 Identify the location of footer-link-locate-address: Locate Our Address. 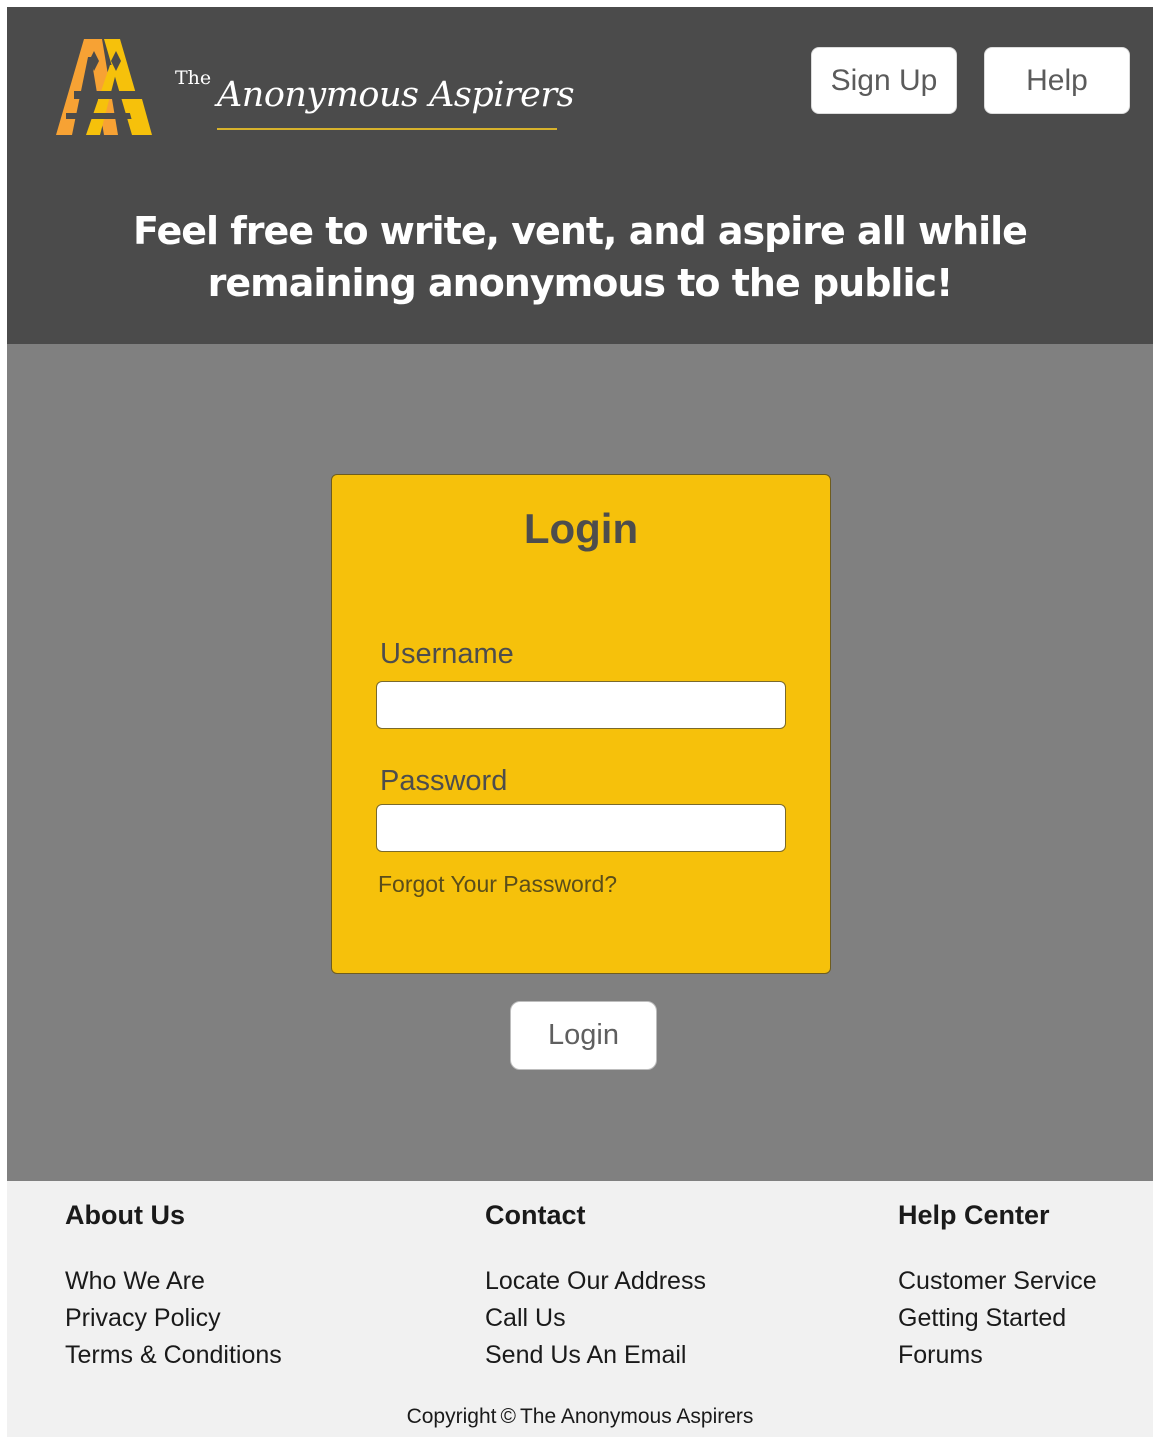
(595, 1281).